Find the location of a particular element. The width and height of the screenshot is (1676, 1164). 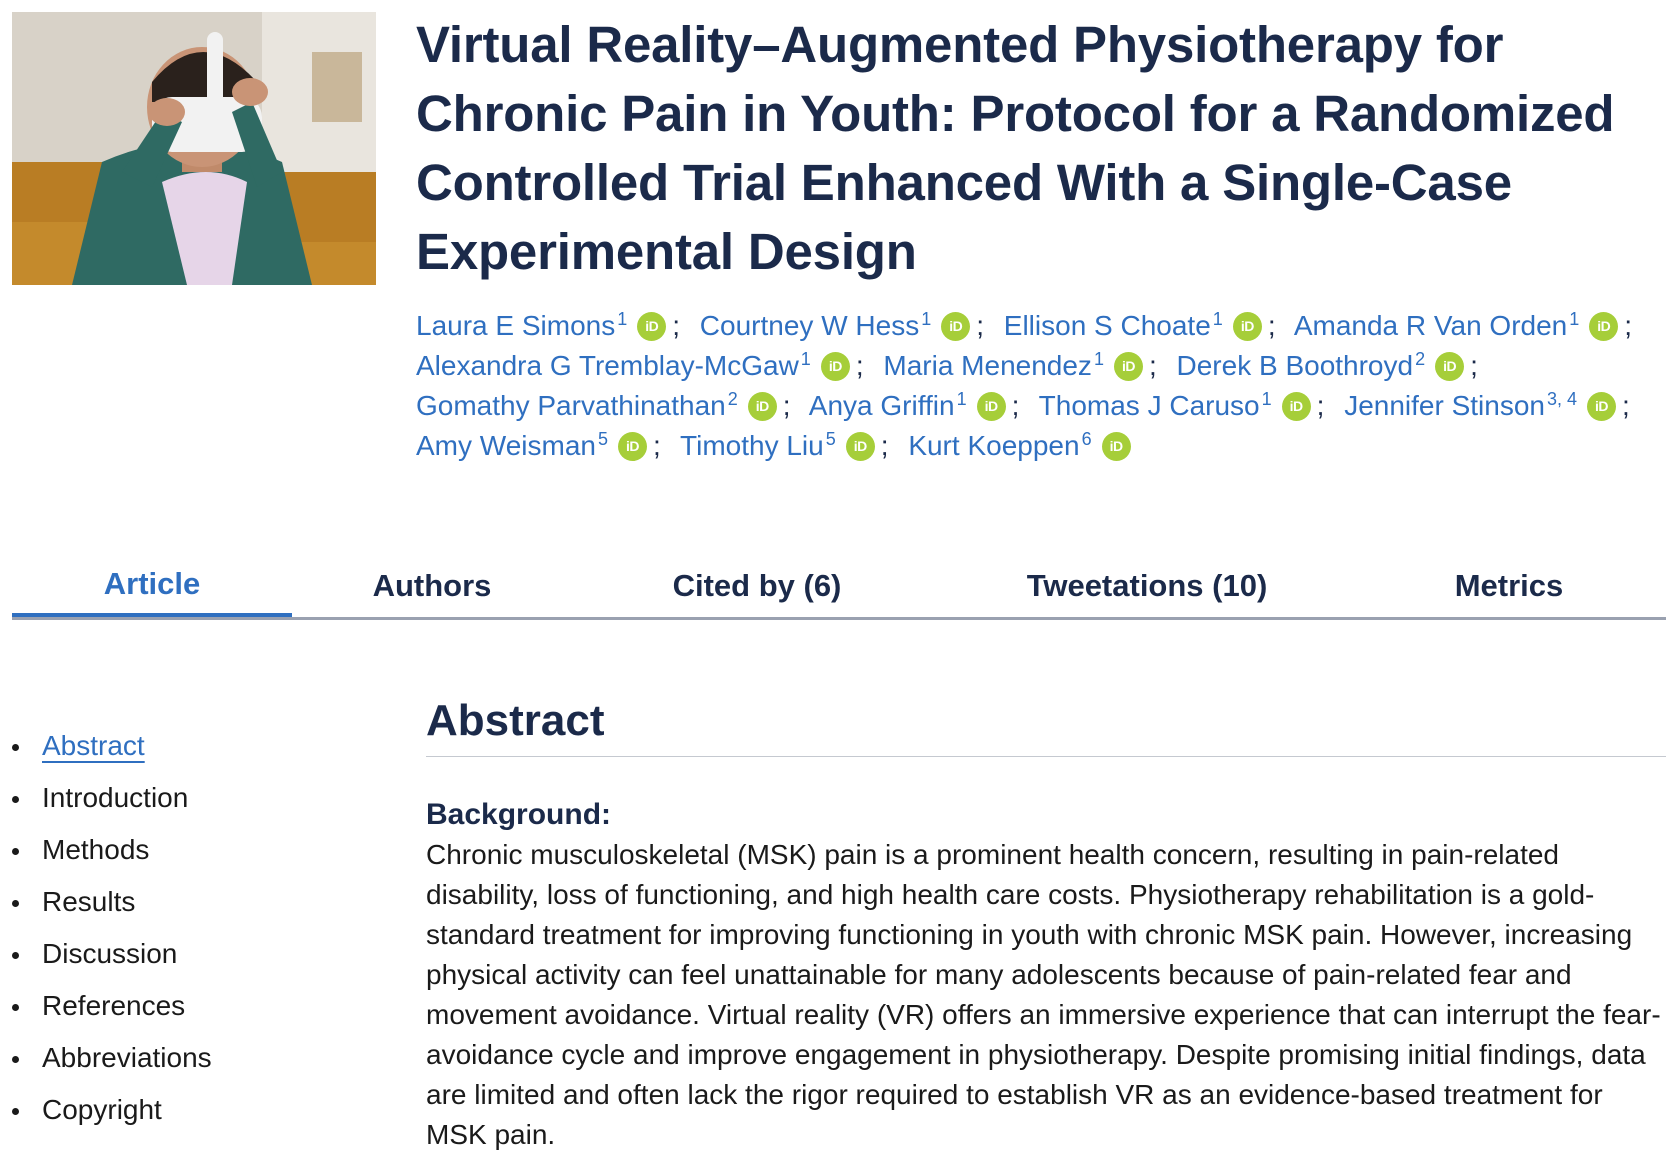

author-name-link: Gomathy Parvathinathan is located at coordinates (571, 405).